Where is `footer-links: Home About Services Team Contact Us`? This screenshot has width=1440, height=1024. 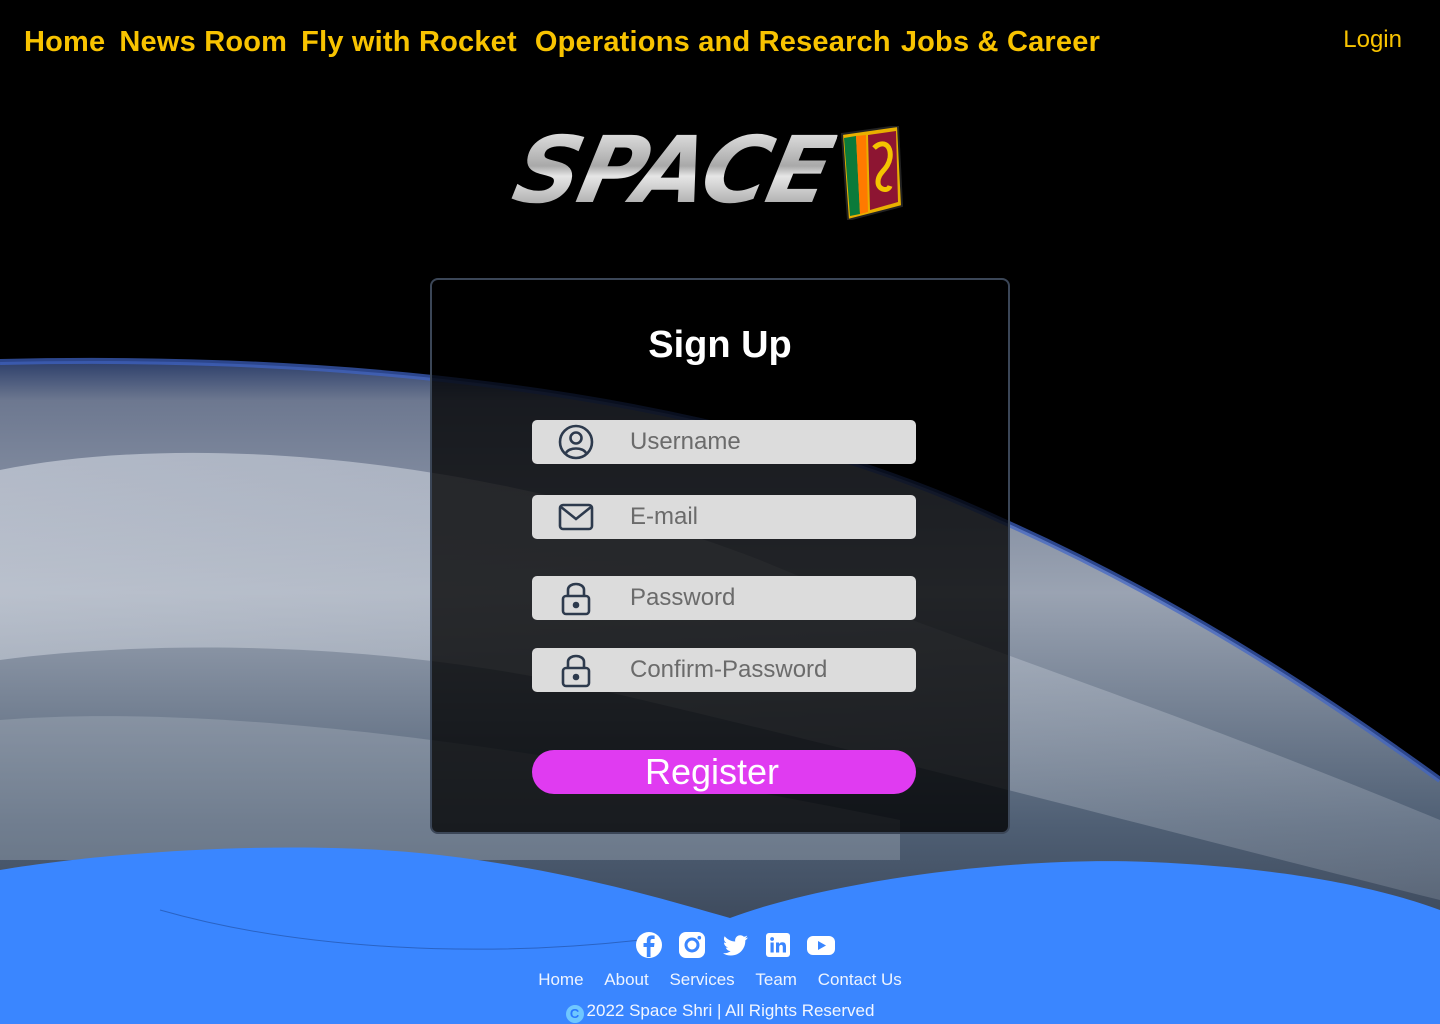 footer-links: Home About Services Team Contact Us is located at coordinates (720, 980).